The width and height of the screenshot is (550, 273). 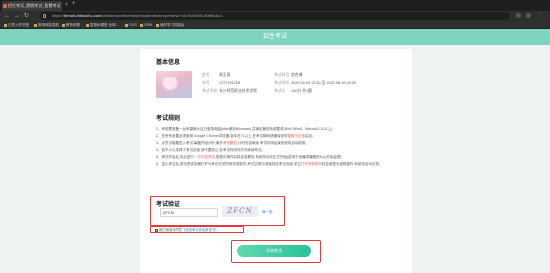 What do you see at coordinates (170, 25) in the screenshot?
I see `bookmark-item: 我的学习控制台` at bounding box center [170, 25].